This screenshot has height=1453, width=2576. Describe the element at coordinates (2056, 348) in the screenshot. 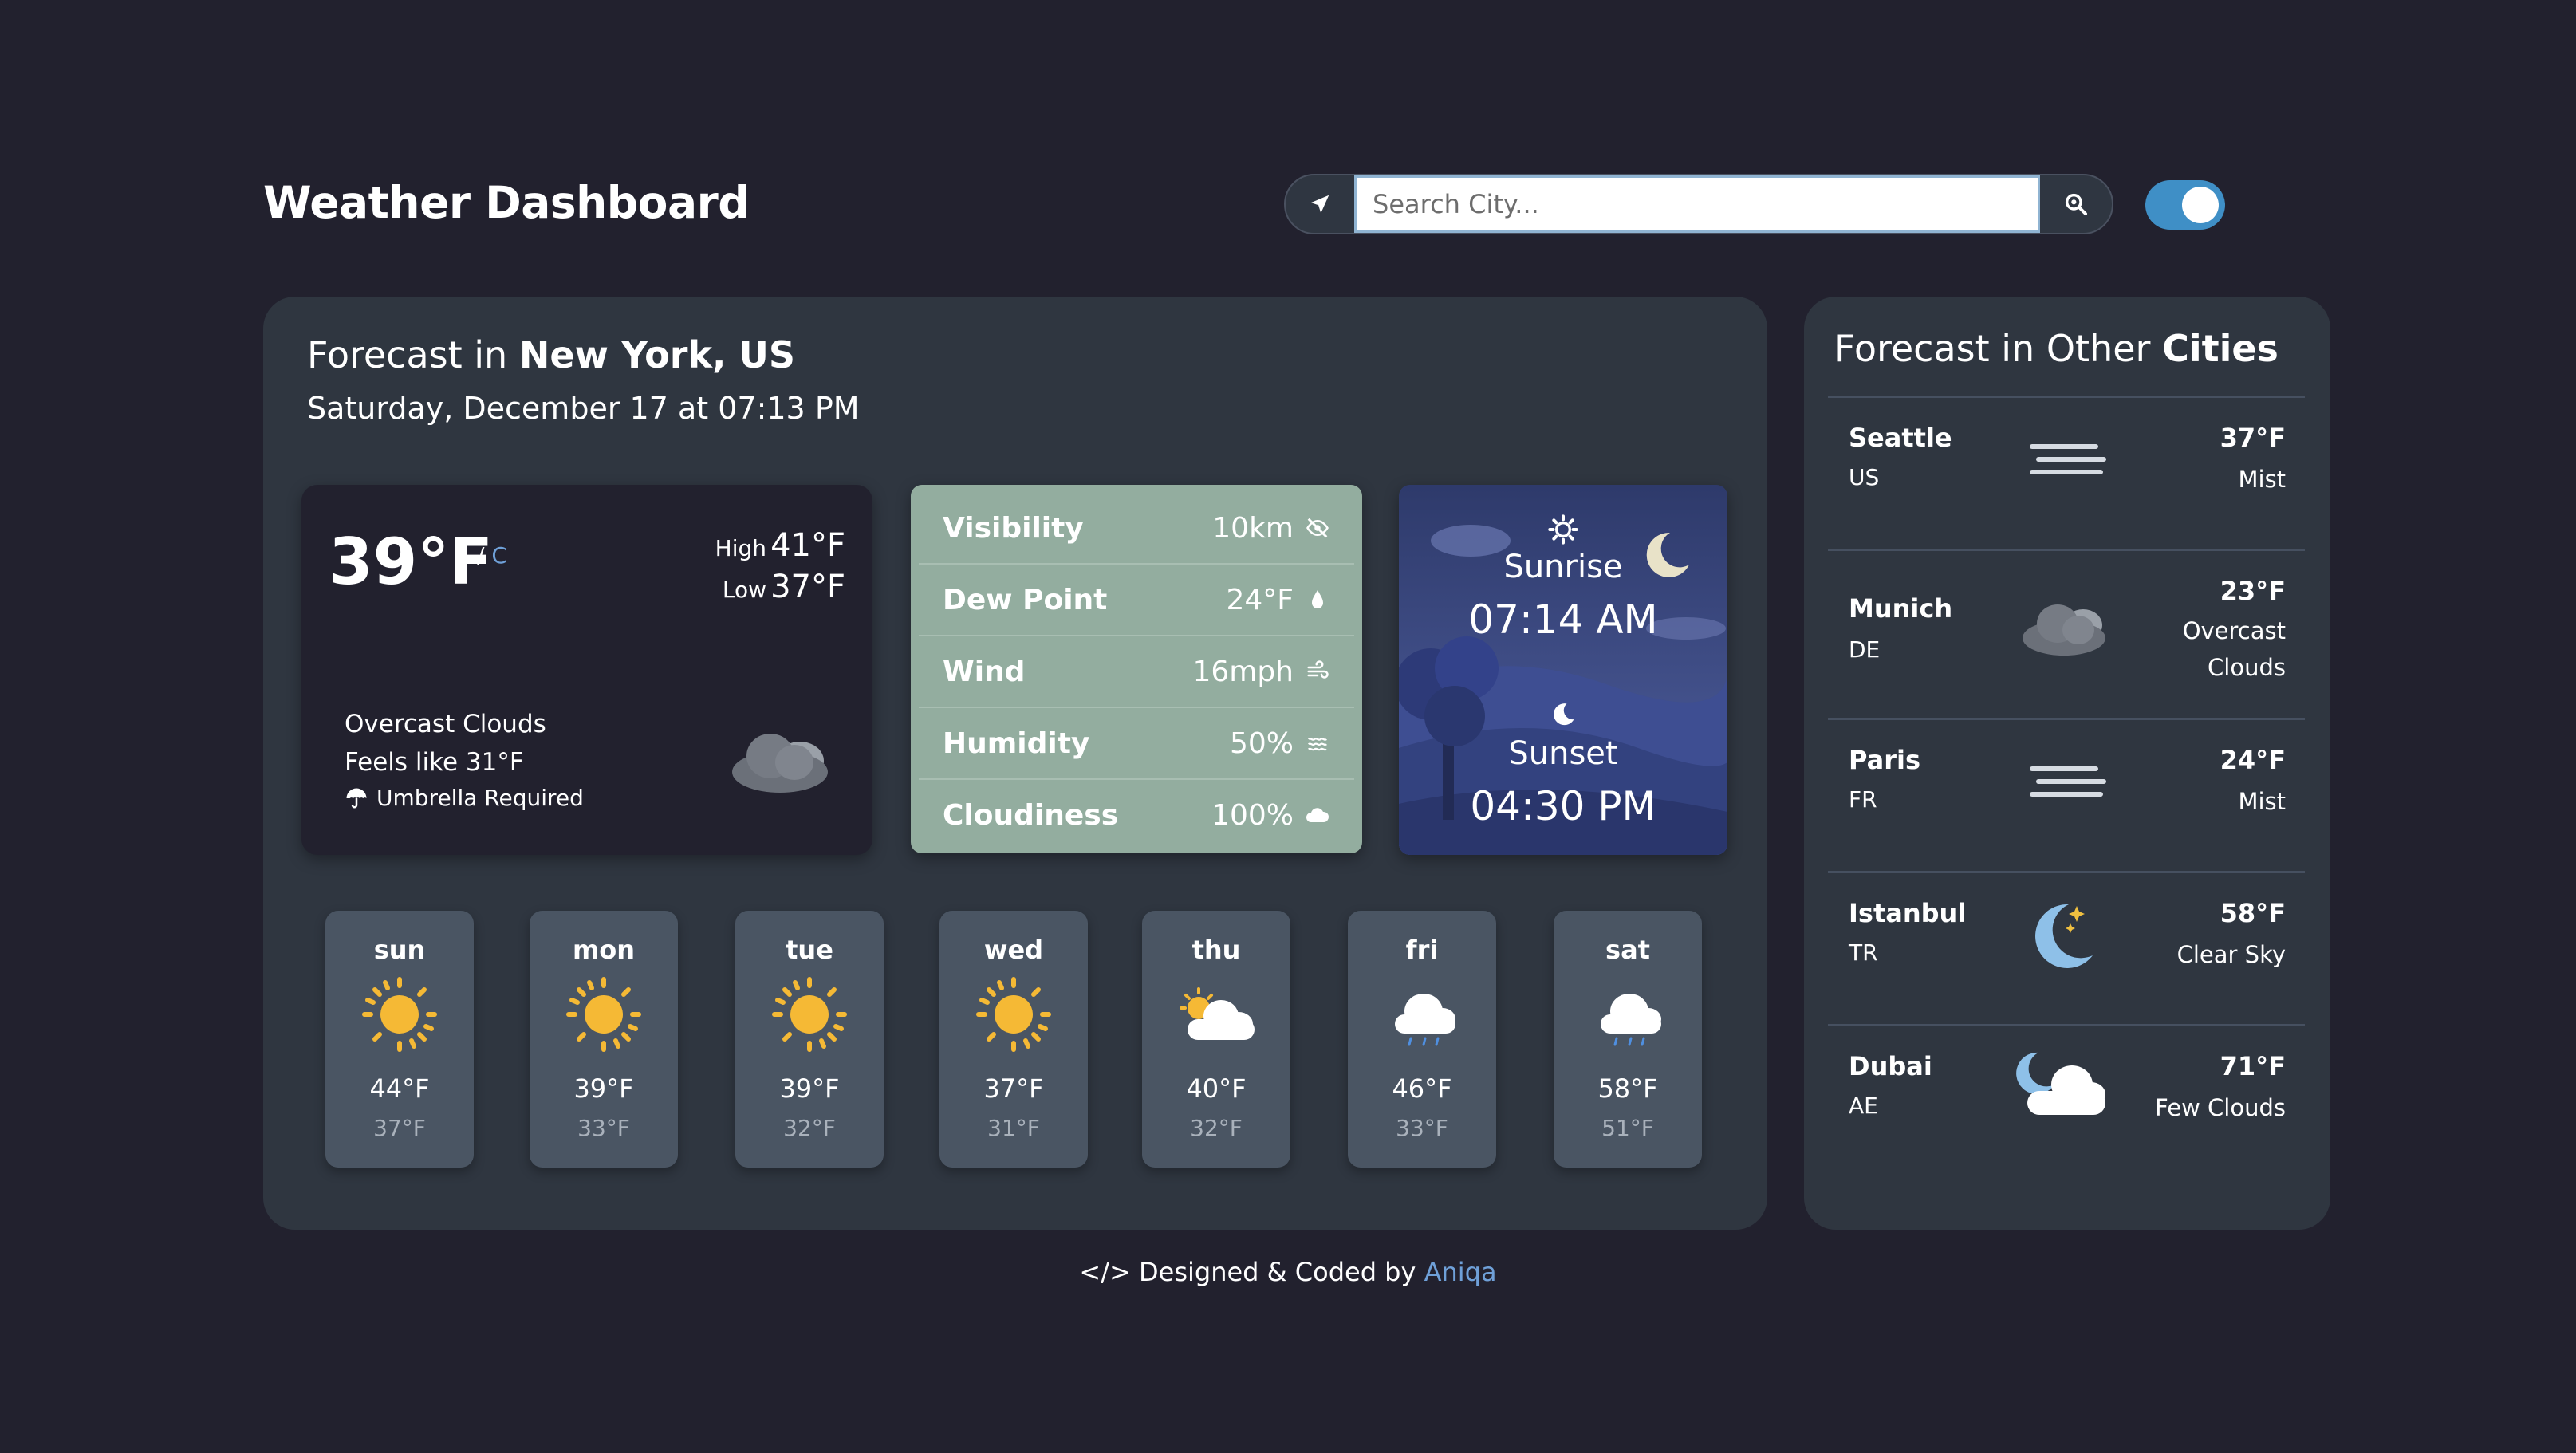

I see `other-cities-title: Forecast in Other Cities` at that location.